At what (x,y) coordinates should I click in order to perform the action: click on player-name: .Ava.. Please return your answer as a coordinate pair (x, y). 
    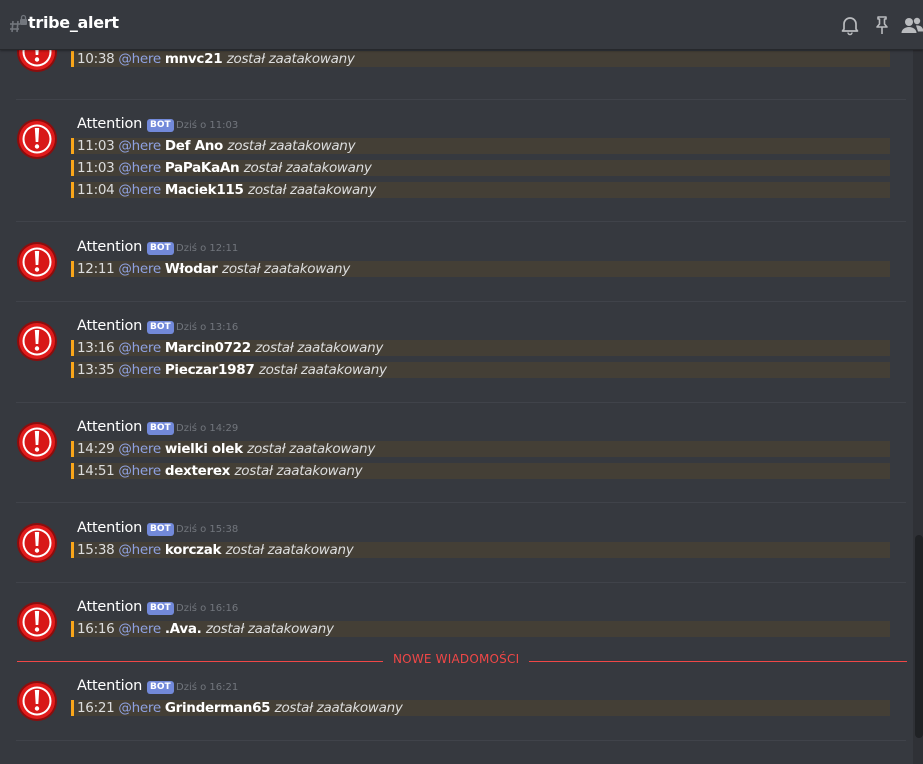
    Looking at the image, I should click on (185, 629).